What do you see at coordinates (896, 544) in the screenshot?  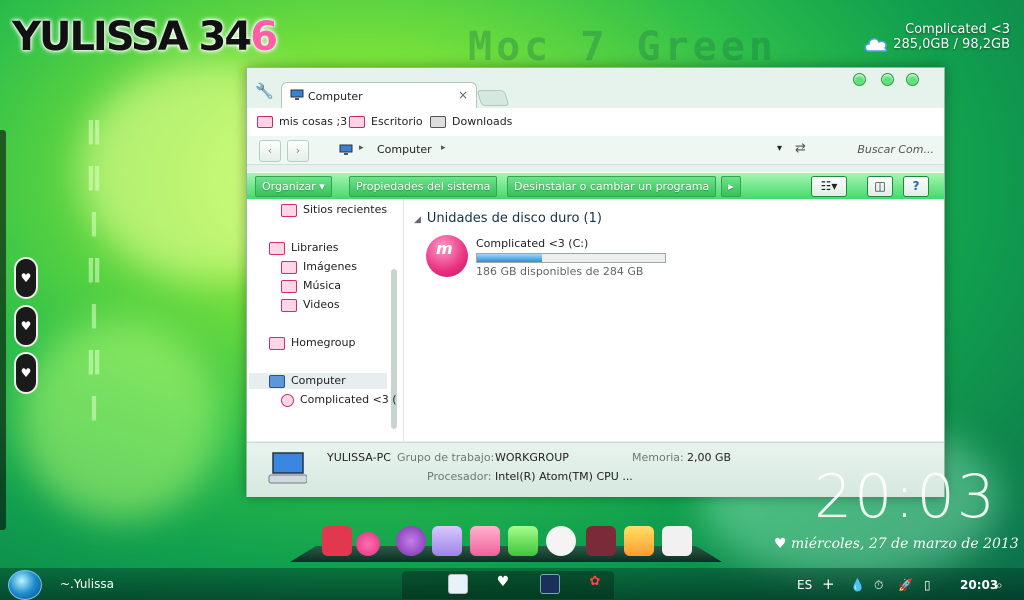 I see `desktop-date: ♥ miércoles, 27 de marzo de 2013` at bounding box center [896, 544].